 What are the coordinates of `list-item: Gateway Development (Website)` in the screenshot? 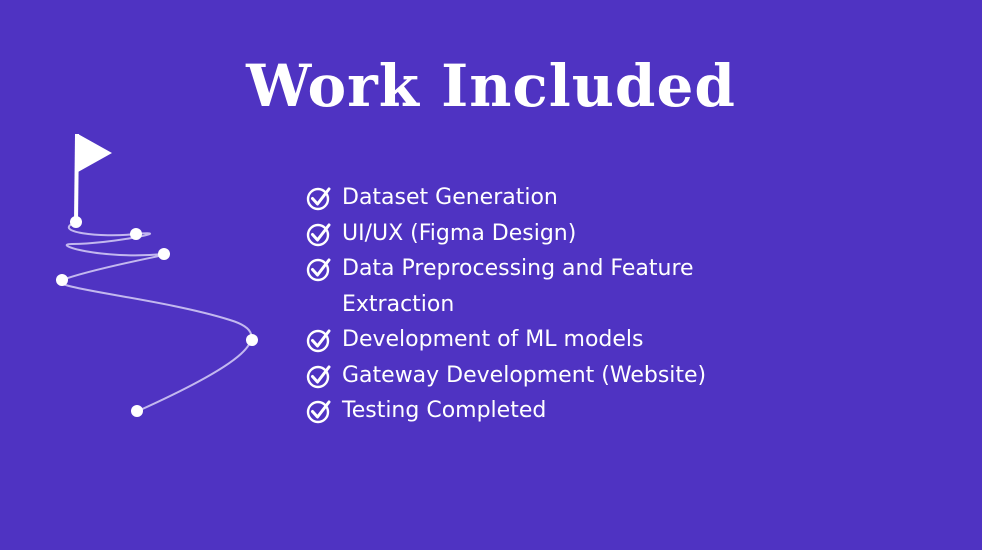 It's located at (536, 376).